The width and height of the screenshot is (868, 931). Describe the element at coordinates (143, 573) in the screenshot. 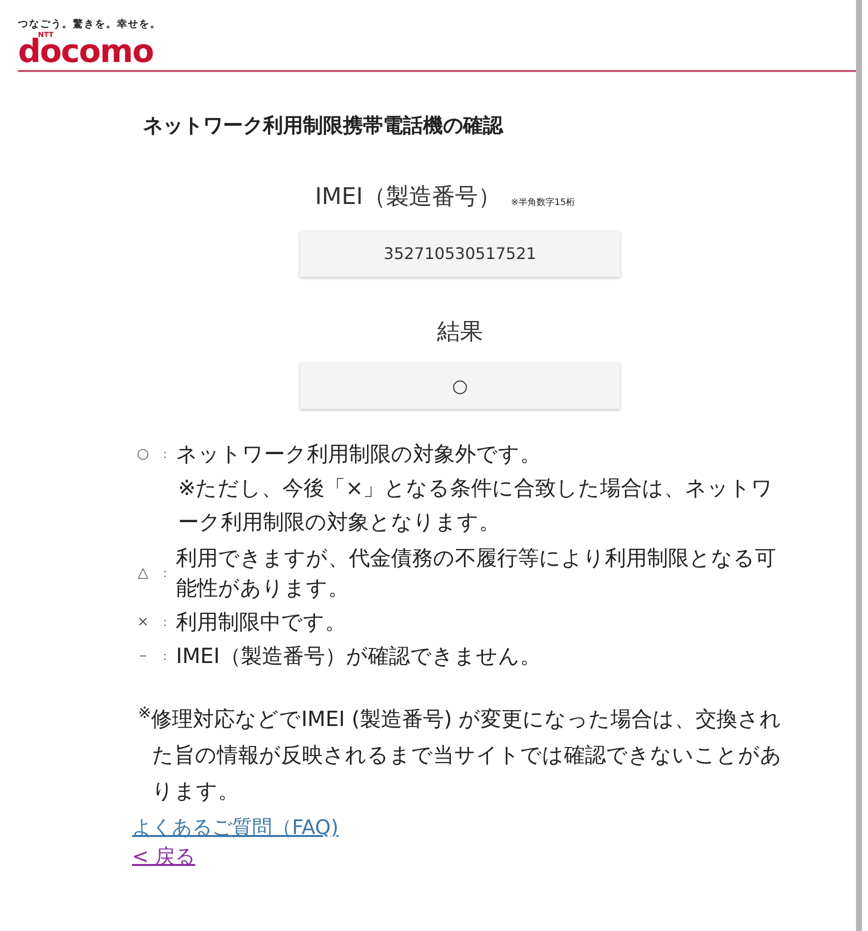

I see `legend-symbol: △` at that location.